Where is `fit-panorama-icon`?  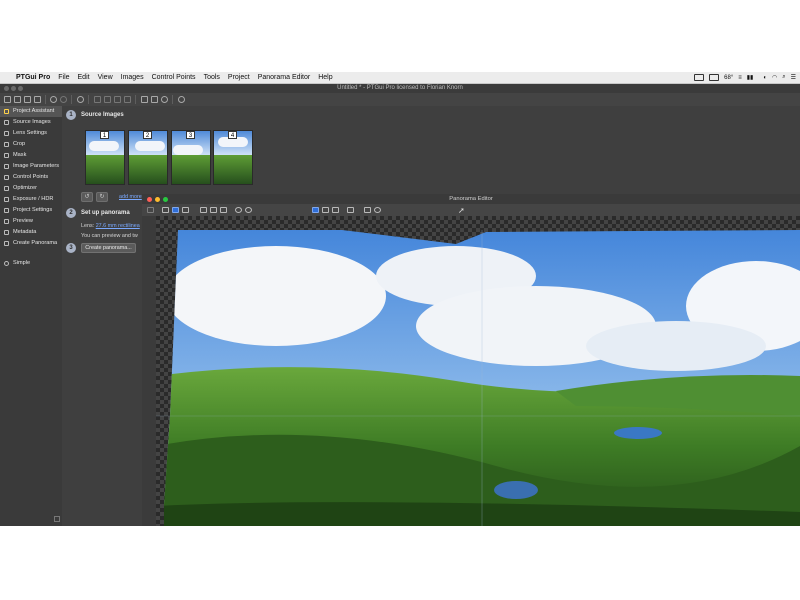
fit-panorama-icon is located at coordinates (203, 210).